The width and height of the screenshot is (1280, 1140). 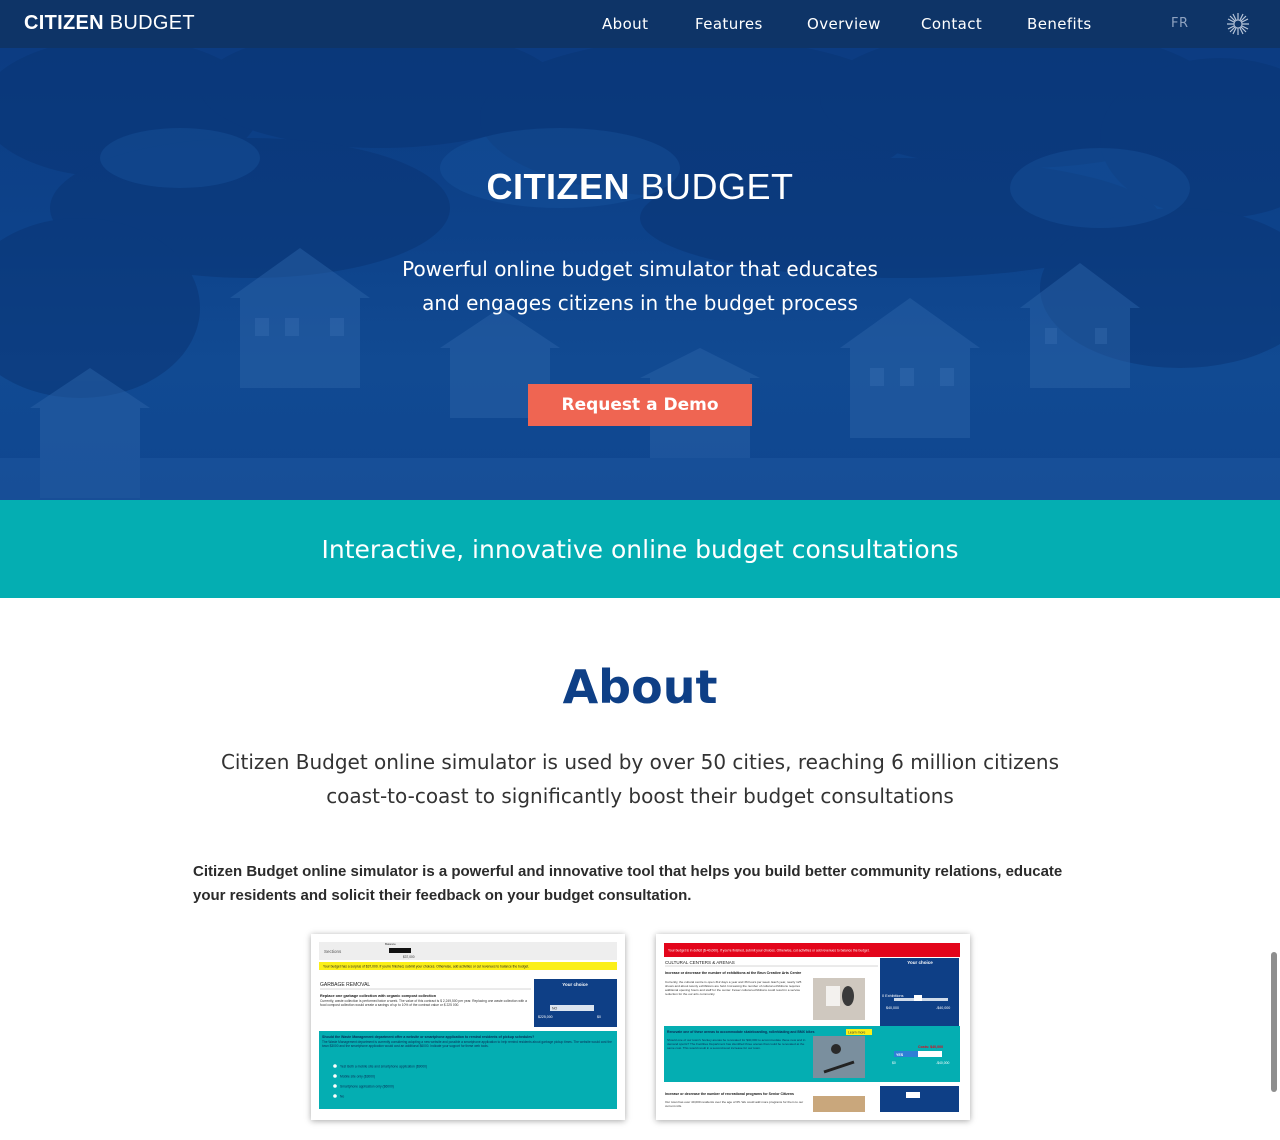 I want to click on nav-link-benefits: Benefits, so click(x=1059, y=24).